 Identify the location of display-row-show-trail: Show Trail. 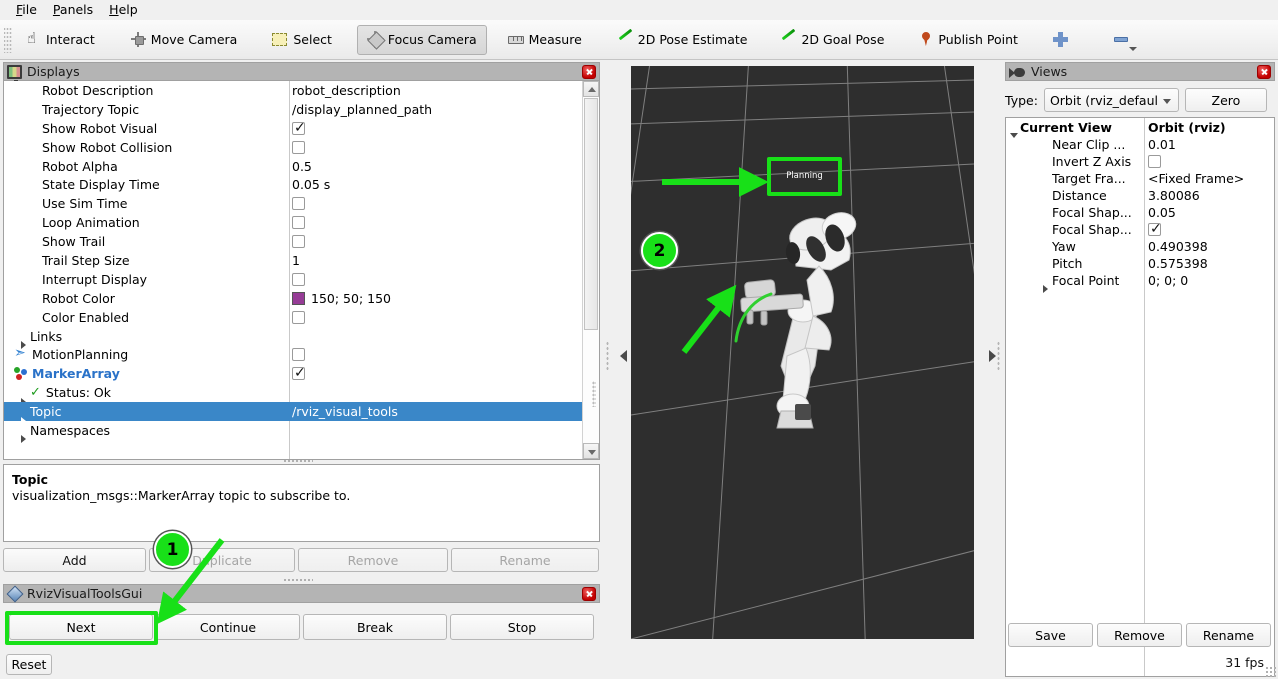
(293, 241).